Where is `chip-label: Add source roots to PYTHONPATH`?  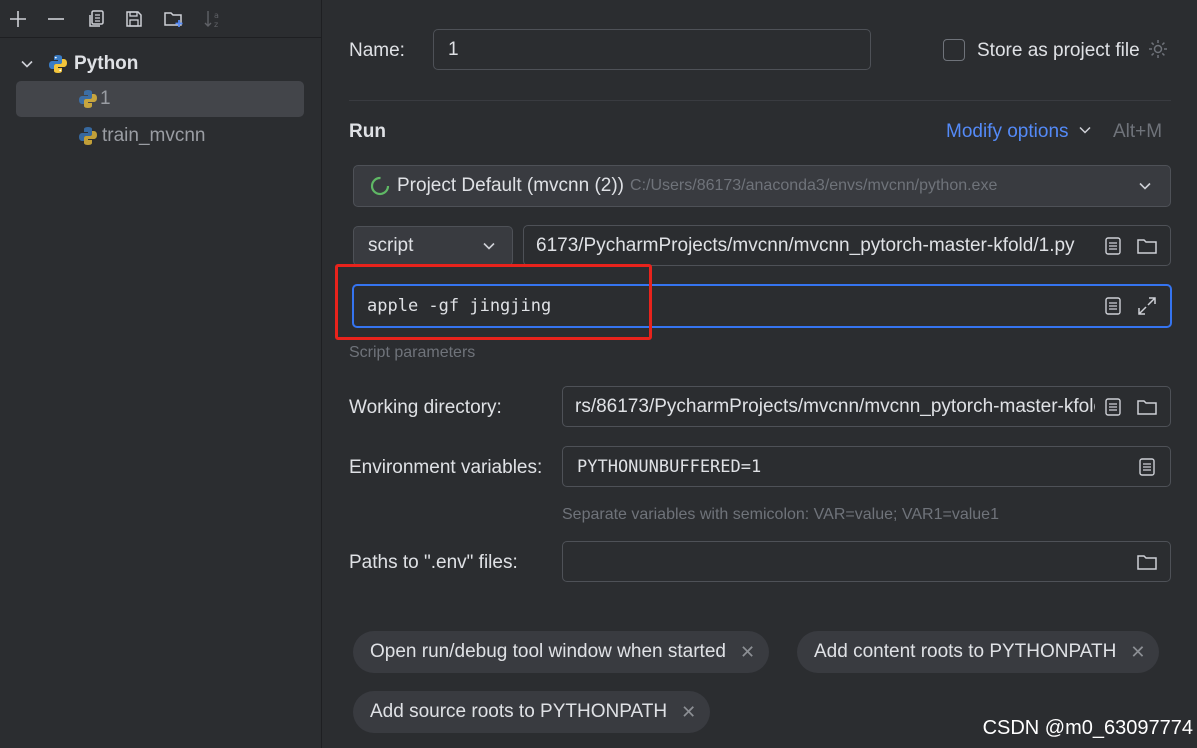 chip-label: Add source roots to PYTHONPATH is located at coordinates (519, 711).